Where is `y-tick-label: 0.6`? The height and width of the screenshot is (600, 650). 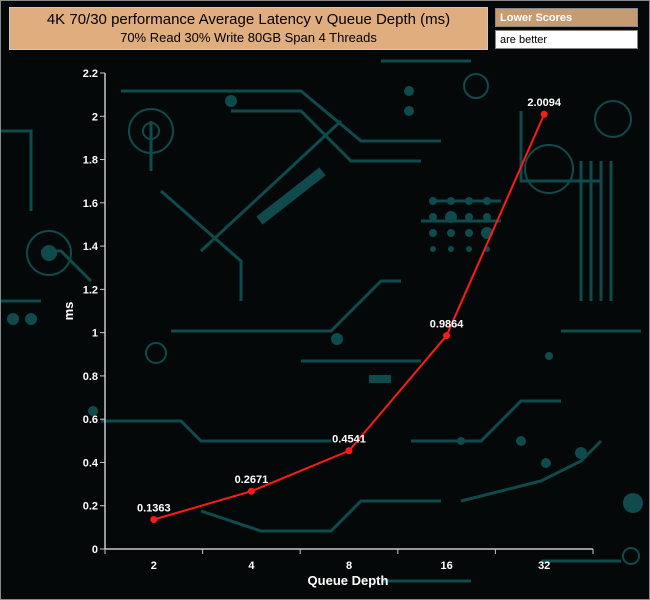
y-tick-label: 0.6 is located at coordinates (90, 420).